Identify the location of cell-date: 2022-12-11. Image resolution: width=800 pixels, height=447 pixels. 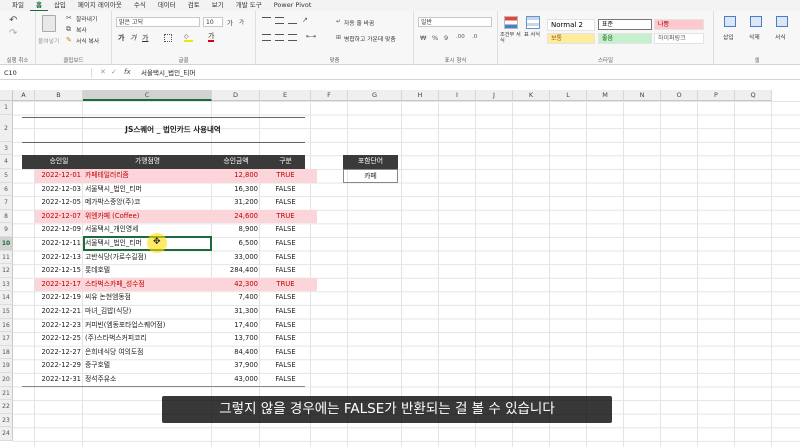
(52, 244).